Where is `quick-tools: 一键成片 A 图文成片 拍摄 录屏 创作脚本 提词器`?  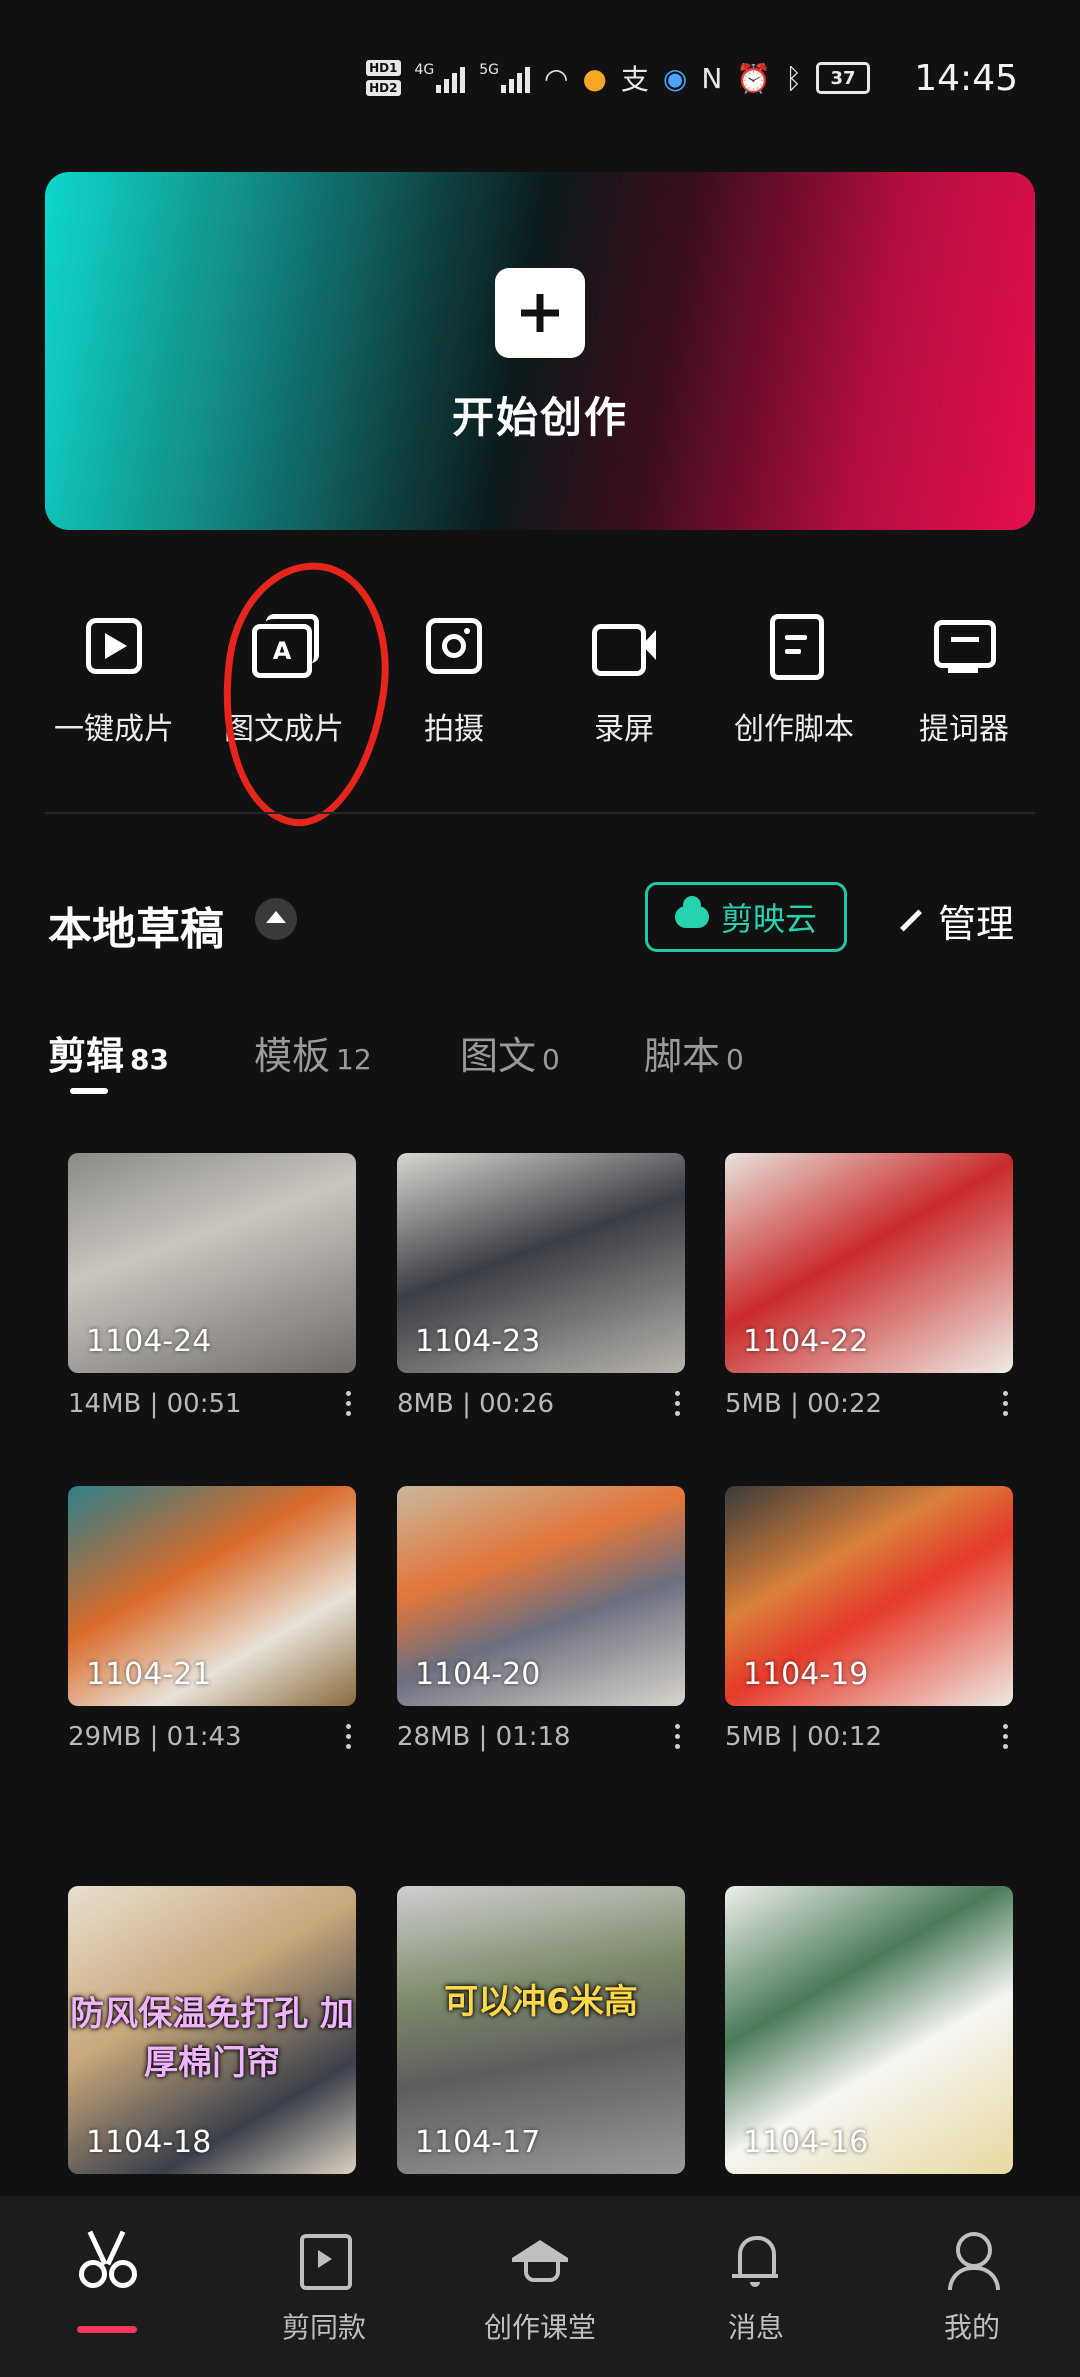 quick-tools: 一键成片 A 图文成片 拍摄 录屏 创作脚本 提词器 is located at coordinates (540, 680).